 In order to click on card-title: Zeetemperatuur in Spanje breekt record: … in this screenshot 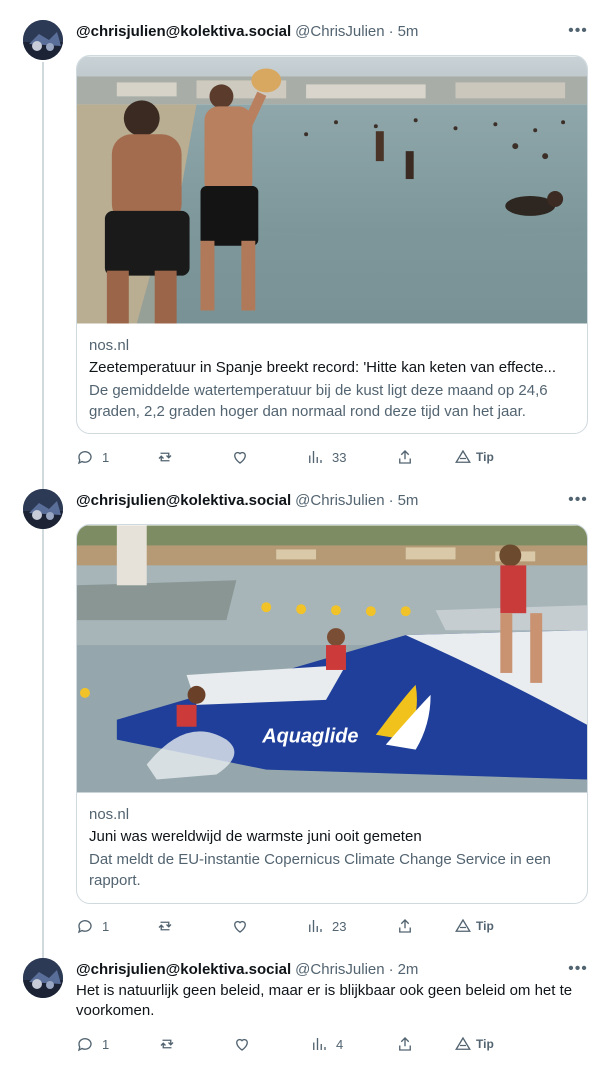, I will do `click(332, 368)`.